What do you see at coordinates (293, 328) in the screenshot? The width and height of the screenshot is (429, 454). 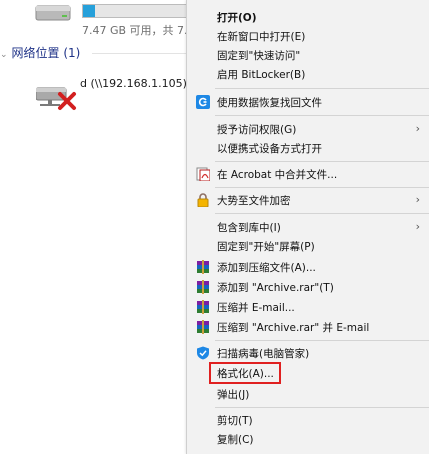 I see `menu-item-label: 压缩到 "Archive.rar" 并 E-mail` at bounding box center [293, 328].